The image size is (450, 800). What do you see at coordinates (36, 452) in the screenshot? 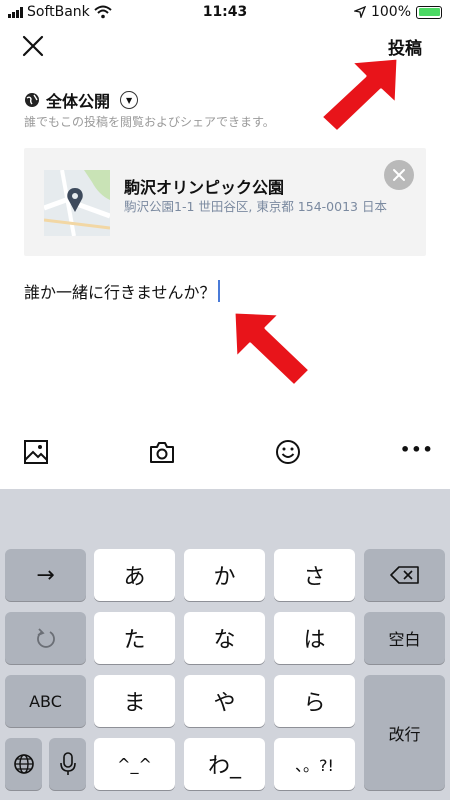
I see `image-icon` at bounding box center [36, 452].